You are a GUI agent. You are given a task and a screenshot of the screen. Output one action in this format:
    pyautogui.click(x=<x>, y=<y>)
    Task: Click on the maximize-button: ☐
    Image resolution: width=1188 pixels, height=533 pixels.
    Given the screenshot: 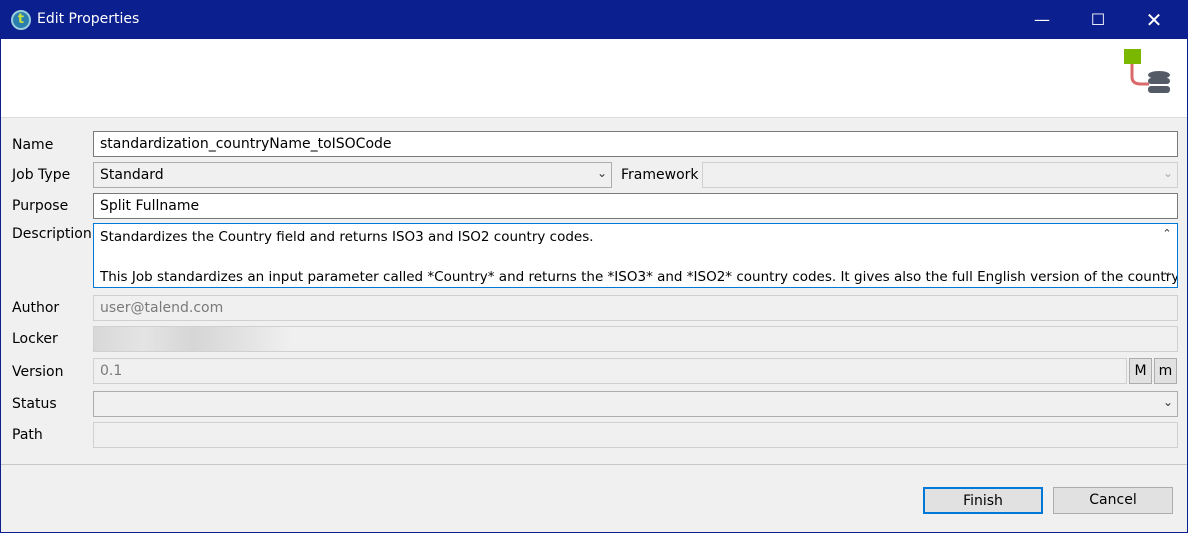 What is the action you would take?
    pyautogui.click(x=1098, y=20)
    